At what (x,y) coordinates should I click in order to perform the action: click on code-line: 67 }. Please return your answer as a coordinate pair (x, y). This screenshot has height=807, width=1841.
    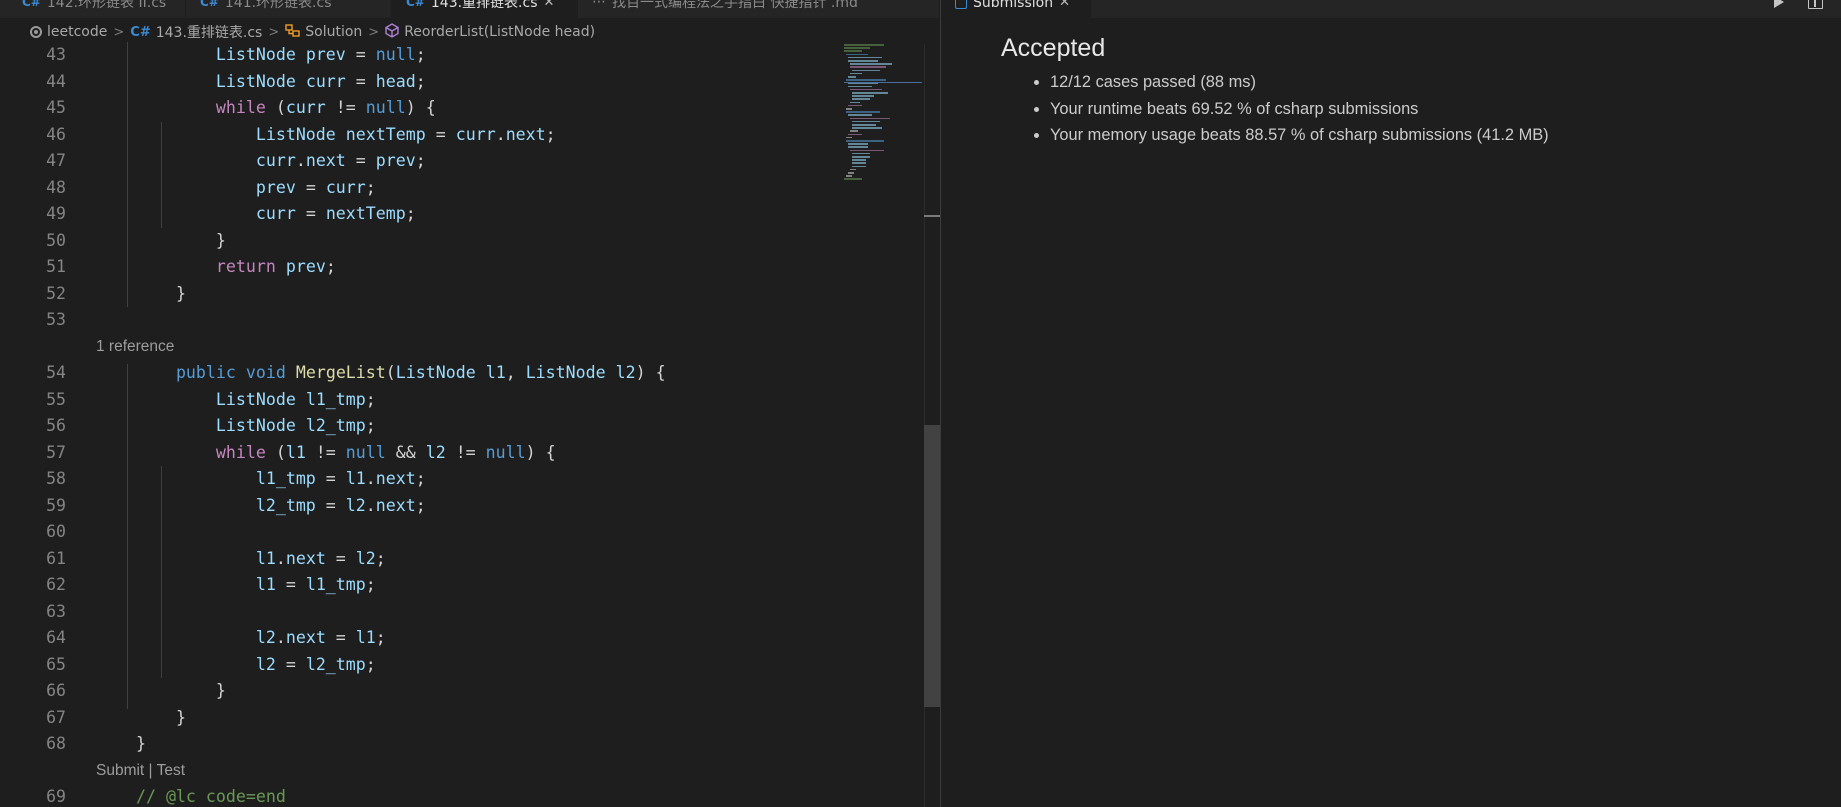
    Looking at the image, I should click on (462, 718).